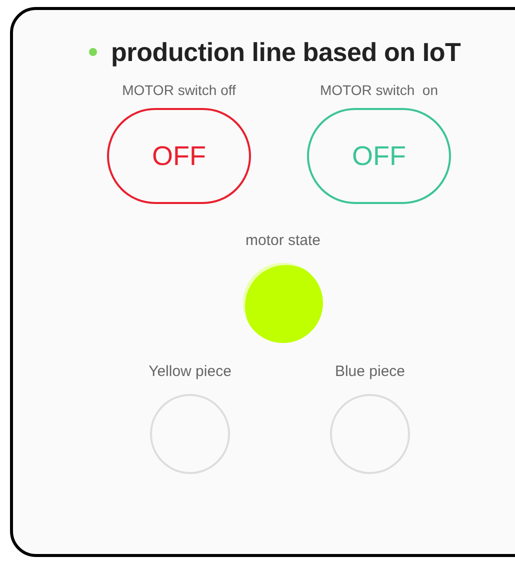 The height and width of the screenshot is (562, 515). Describe the element at coordinates (283, 240) in the screenshot. I see `indicator-label: motor state` at that location.